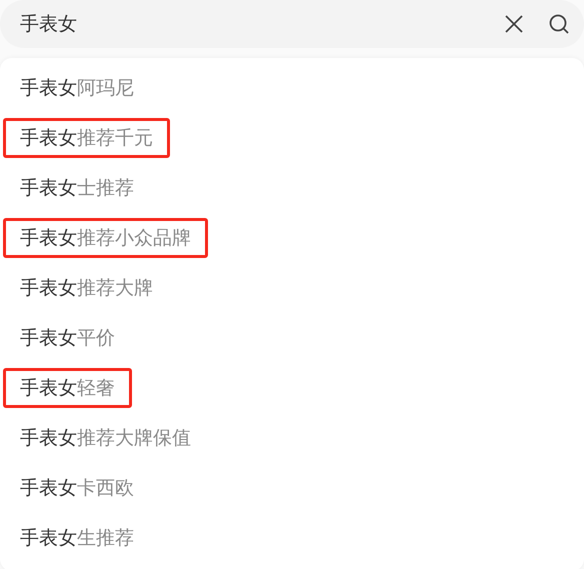  What do you see at coordinates (105, 238) in the screenshot?
I see `suggestion-item: 手表女推荐小众品牌` at bounding box center [105, 238].